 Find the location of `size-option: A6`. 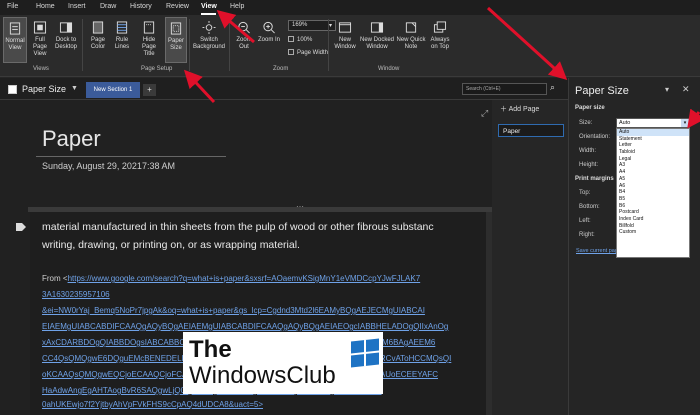

size-option: A6 is located at coordinates (653, 186).